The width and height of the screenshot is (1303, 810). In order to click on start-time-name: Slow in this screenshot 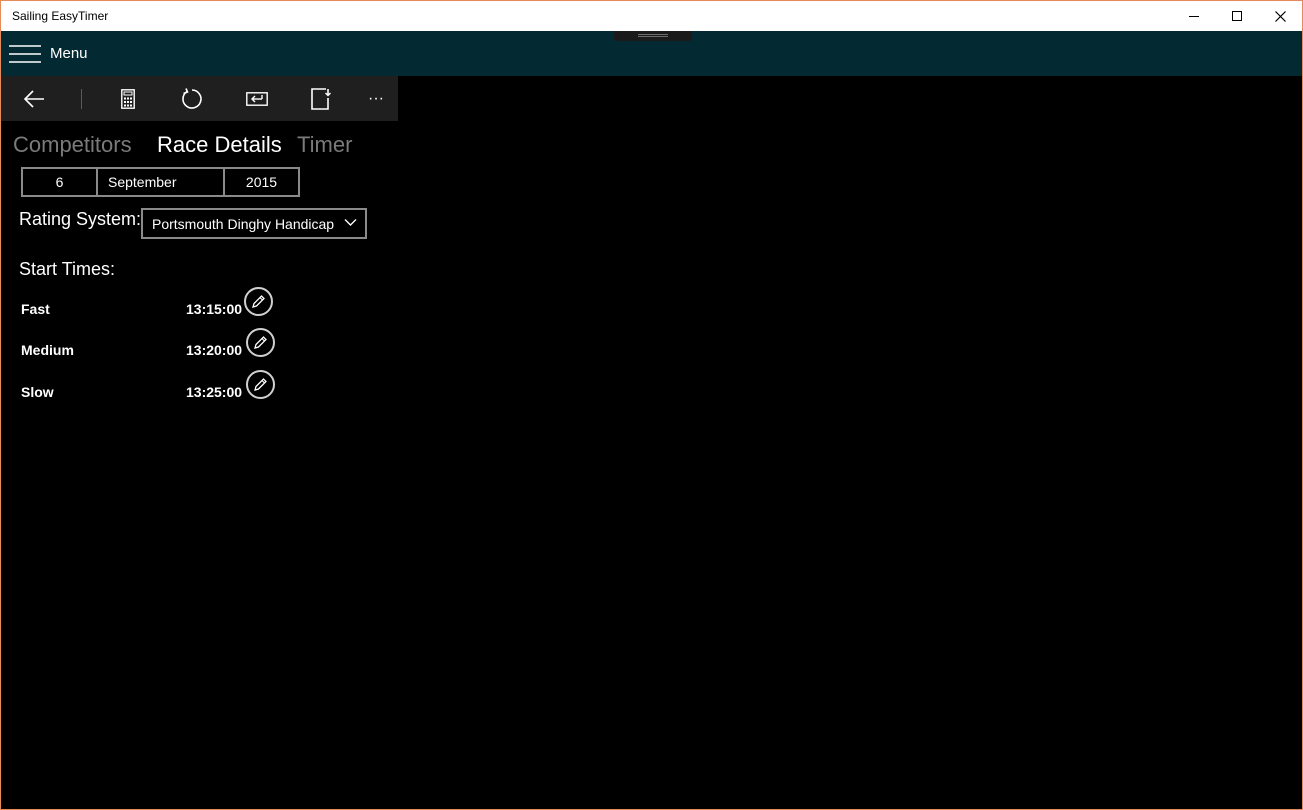, I will do `click(37, 392)`.